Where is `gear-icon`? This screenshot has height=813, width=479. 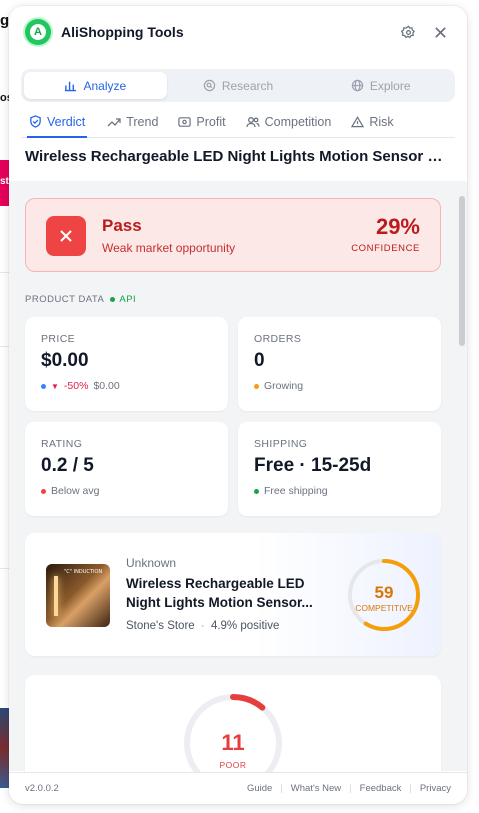 gear-icon is located at coordinates (407, 31).